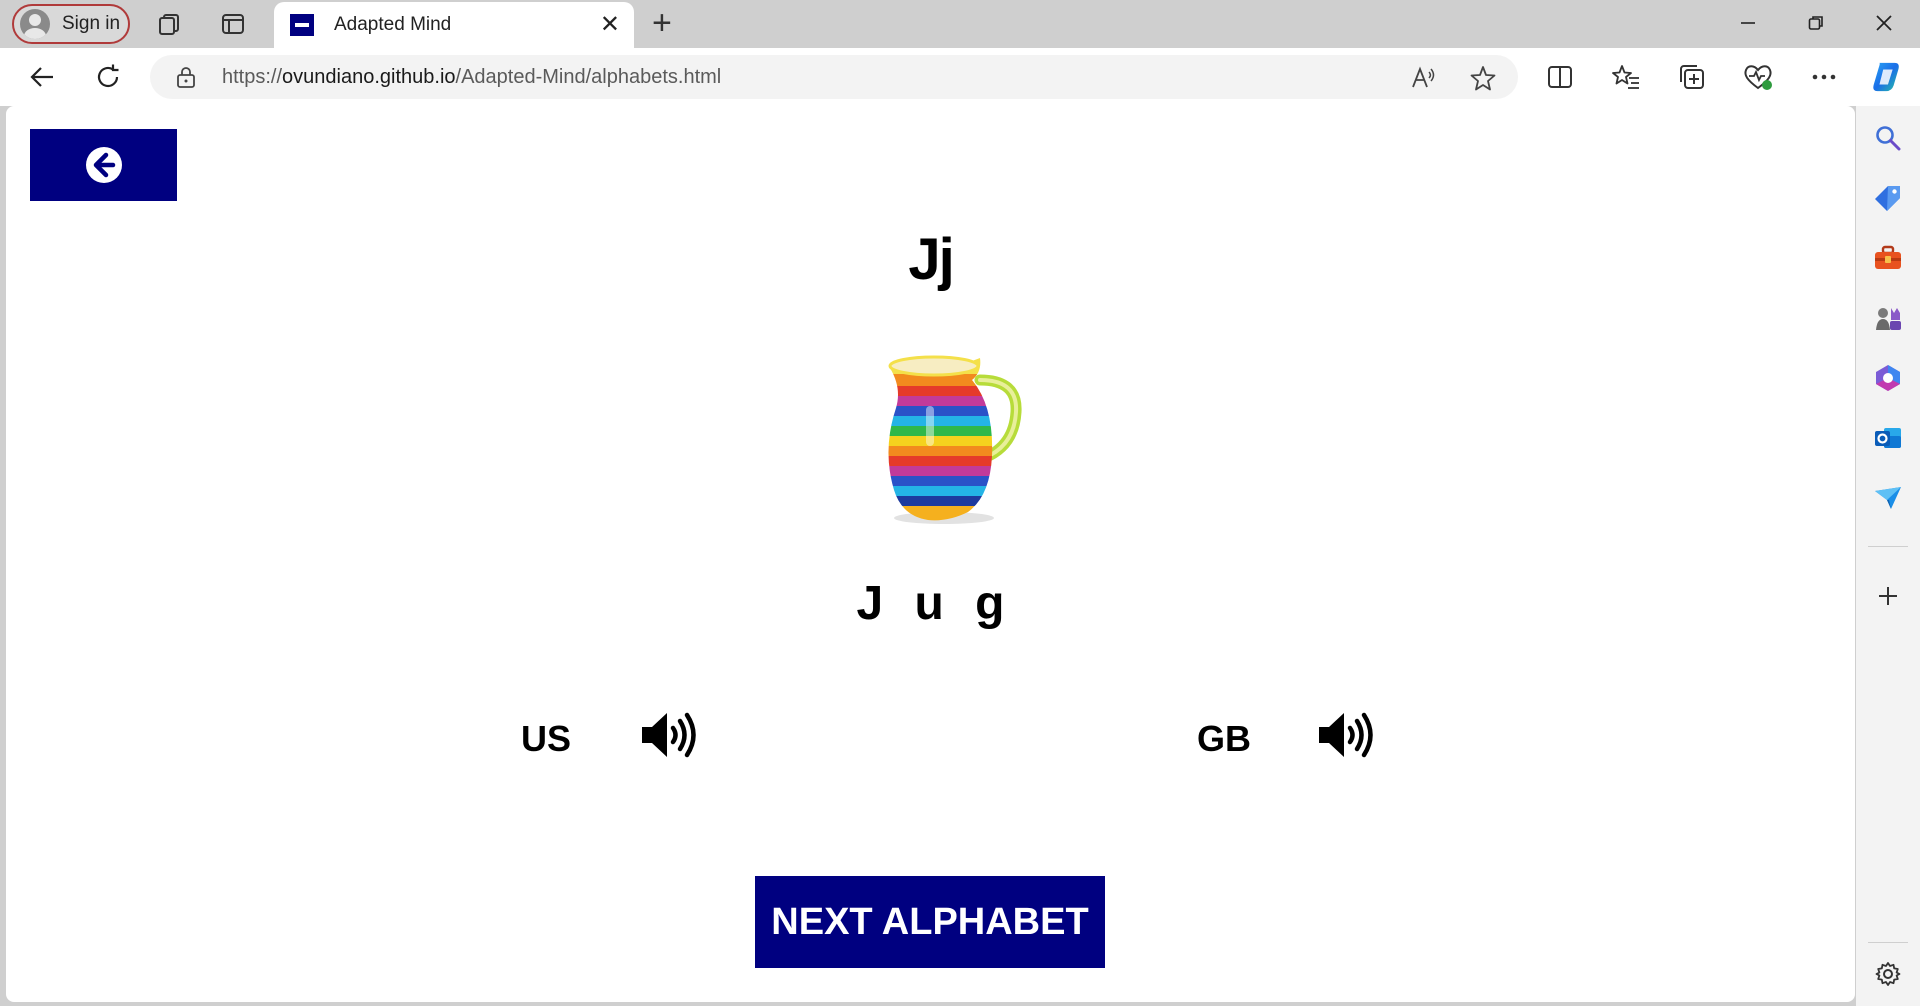 The width and height of the screenshot is (1920, 1006). What do you see at coordinates (1888, 198) in the screenshot?
I see `shopping-tag-icon` at bounding box center [1888, 198].